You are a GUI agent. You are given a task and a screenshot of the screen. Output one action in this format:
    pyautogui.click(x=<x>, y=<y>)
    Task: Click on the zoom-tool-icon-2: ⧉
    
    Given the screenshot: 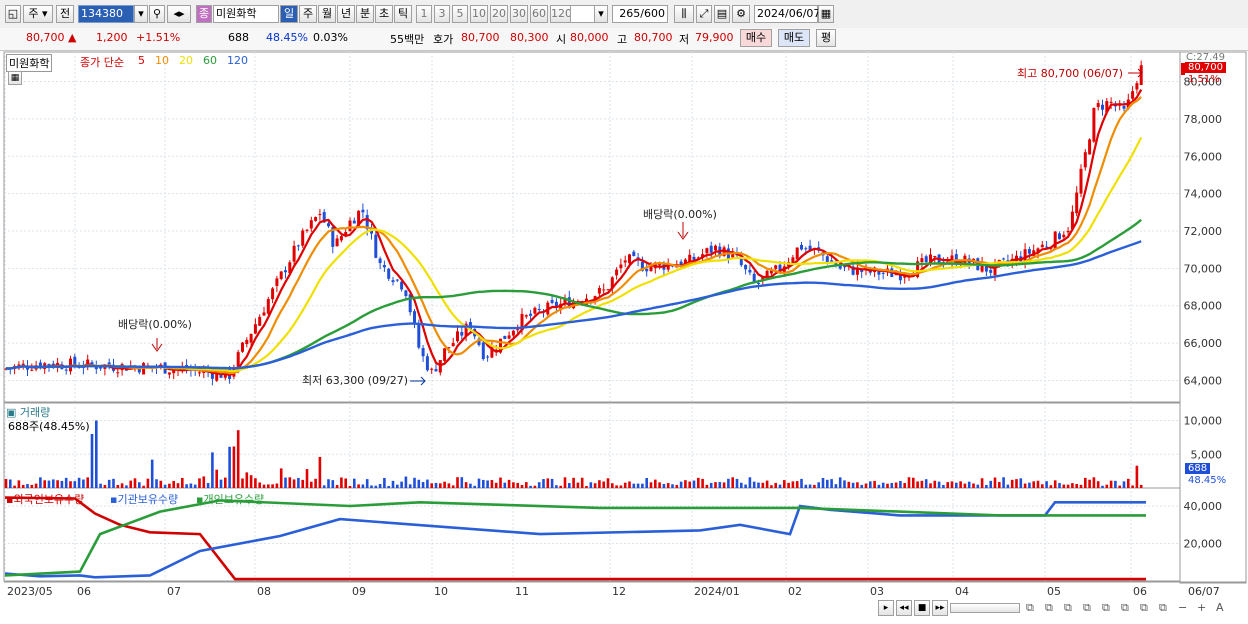 What is the action you would take?
    pyautogui.click(x=1068, y=608)
    